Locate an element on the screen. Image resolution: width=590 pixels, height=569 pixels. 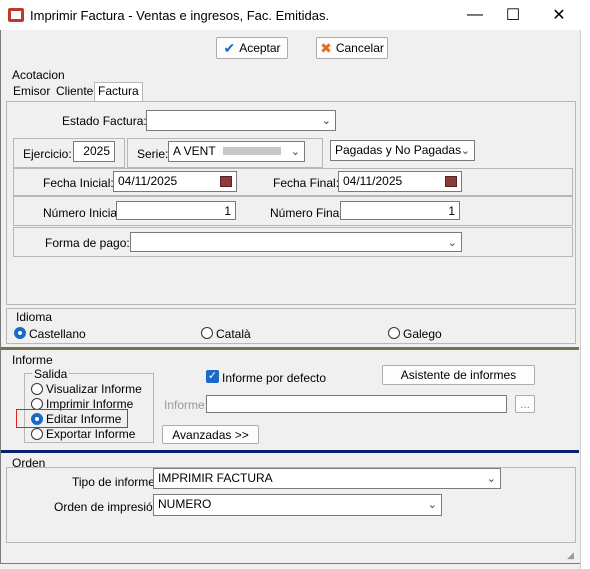
redacted-text is located at coordinates (251, 151).